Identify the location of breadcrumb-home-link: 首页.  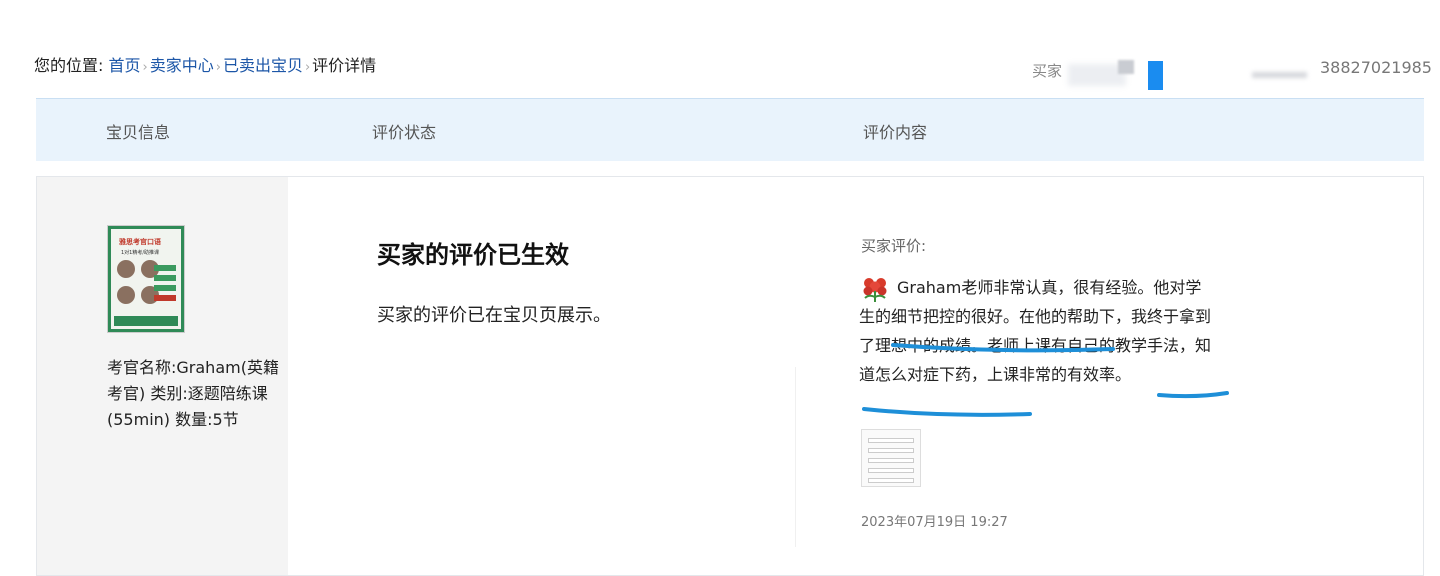
(125, 65).